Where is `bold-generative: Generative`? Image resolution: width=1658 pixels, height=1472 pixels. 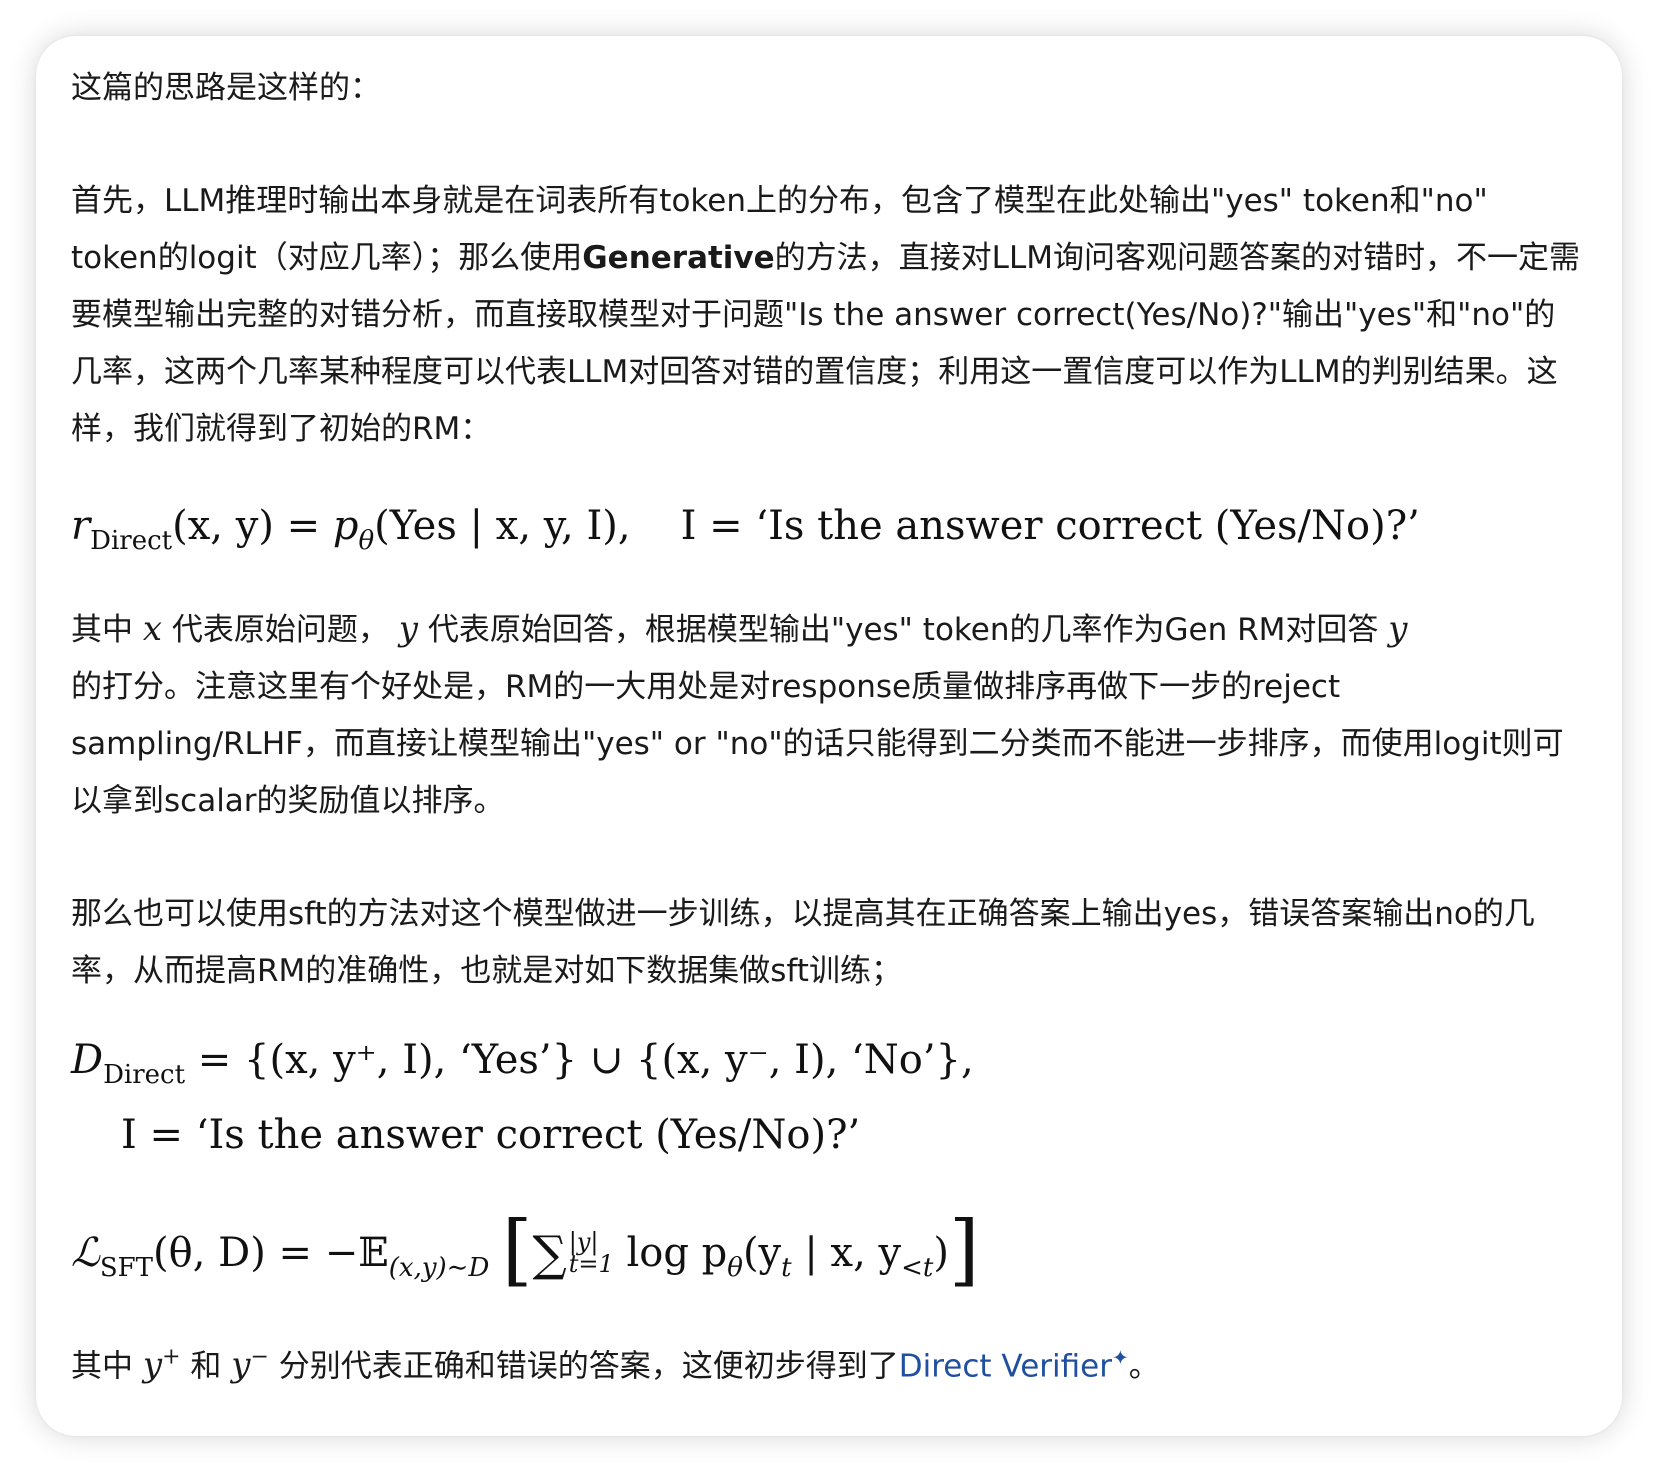
bold-generative: Generative is located at coordinates (678, 258).